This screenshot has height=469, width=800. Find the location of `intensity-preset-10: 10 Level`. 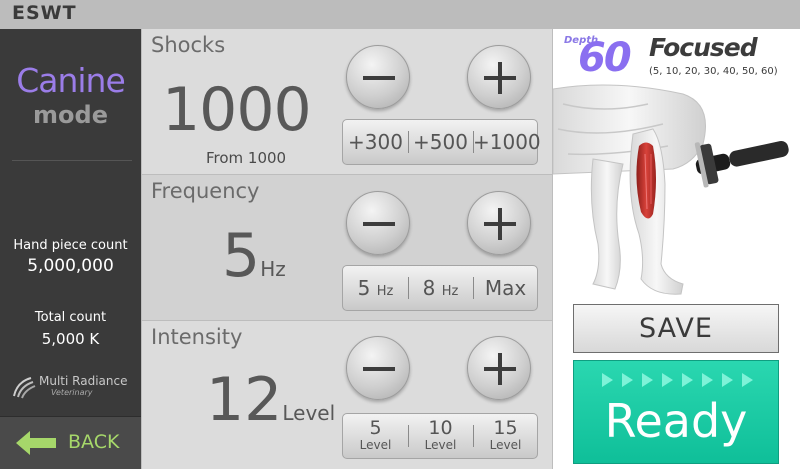

intensity-preset-10: 10 Level is located at coordinates (440, 436).